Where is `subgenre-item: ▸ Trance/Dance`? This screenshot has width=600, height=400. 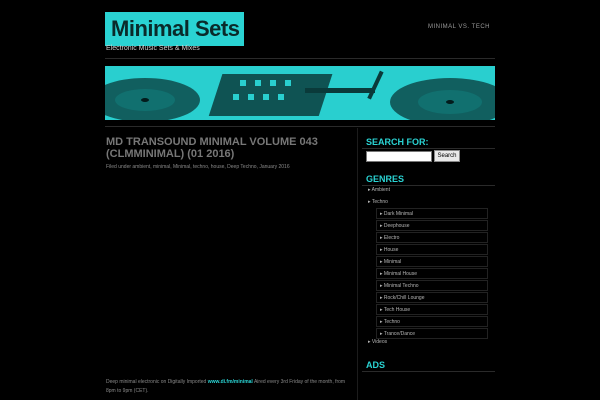 subgenre-item: ▸ Trance/Dance is located at coordinates (432, 333).